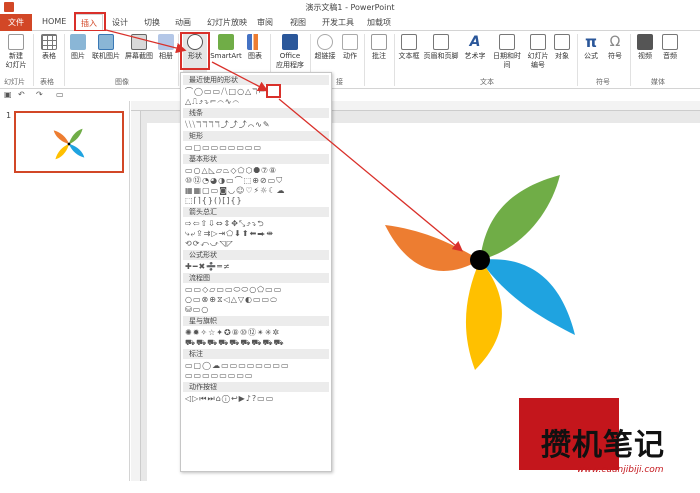  Describe the element at coordinates (379, 22) in the screenshot. I see `tab-addins: 加载项` at that location.